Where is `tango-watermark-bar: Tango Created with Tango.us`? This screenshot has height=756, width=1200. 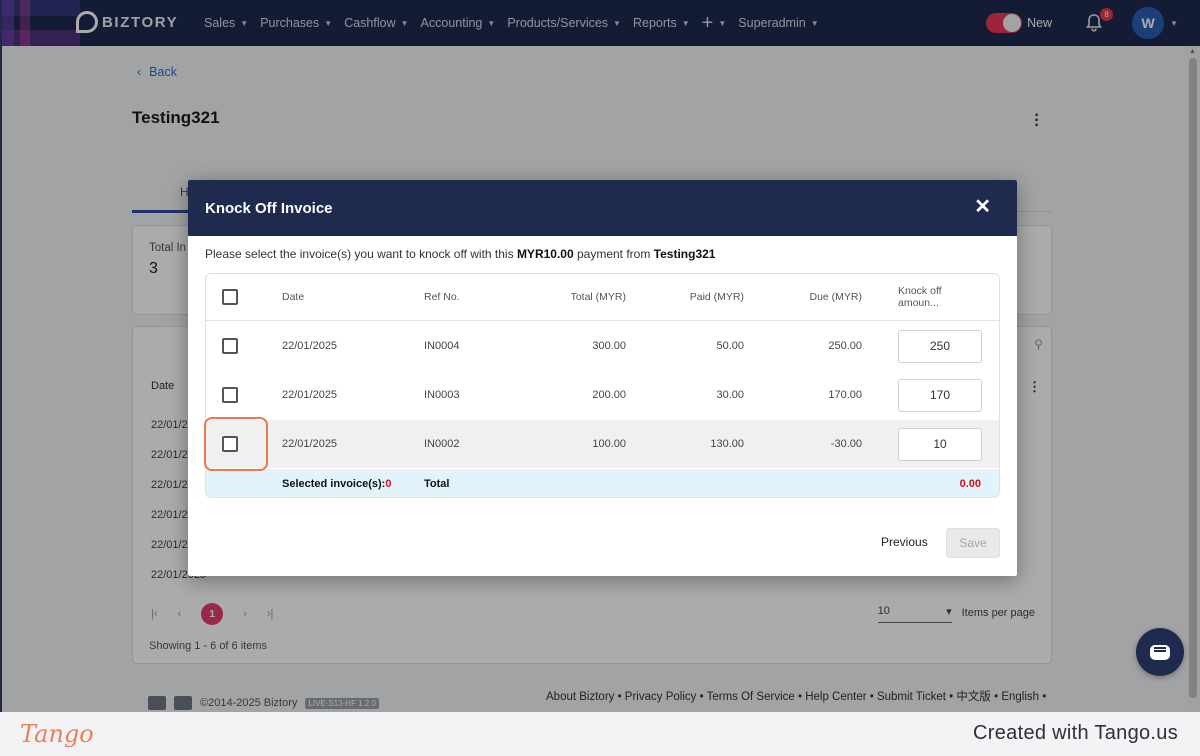
tango-watermark-bar: Tango Created with Tango.us is located at coordinates (600, 734).